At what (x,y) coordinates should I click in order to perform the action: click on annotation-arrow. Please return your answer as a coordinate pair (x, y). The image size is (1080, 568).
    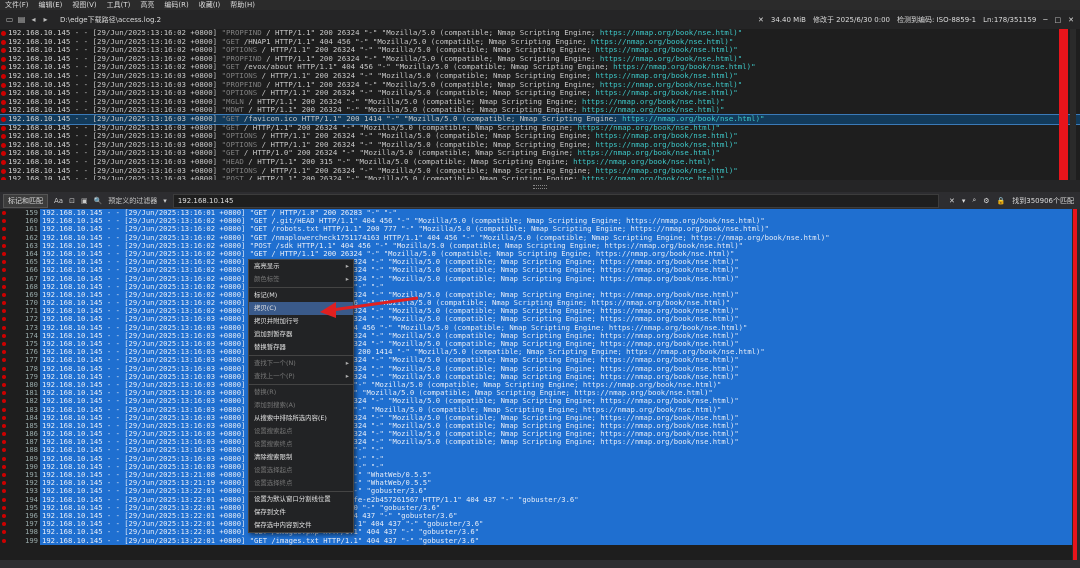
    Looking at the image, I should click on (369, 307).